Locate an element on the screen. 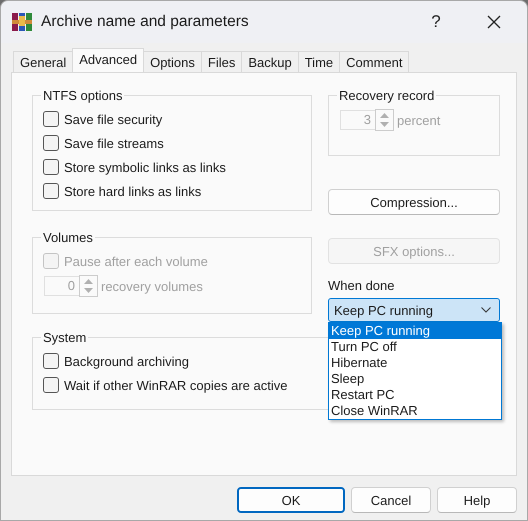  dialog-button: OK is located at coordinates (291, 500).